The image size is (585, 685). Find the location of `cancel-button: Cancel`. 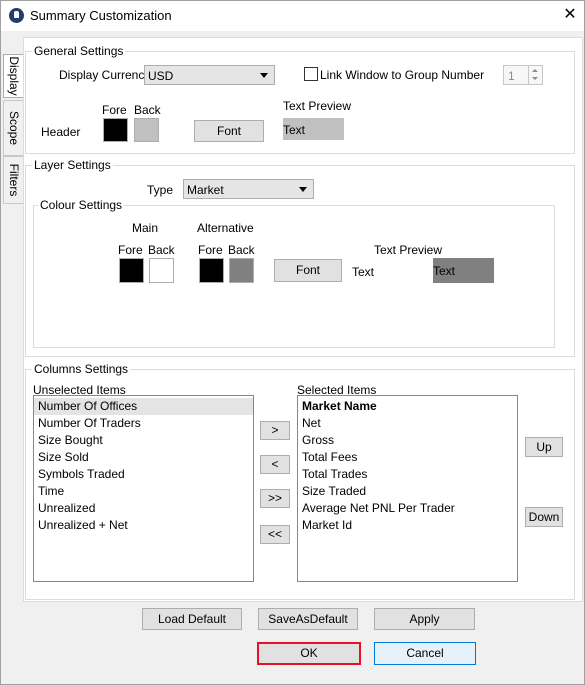

cancel-button: Cancel is located at coordinates (425, 653).